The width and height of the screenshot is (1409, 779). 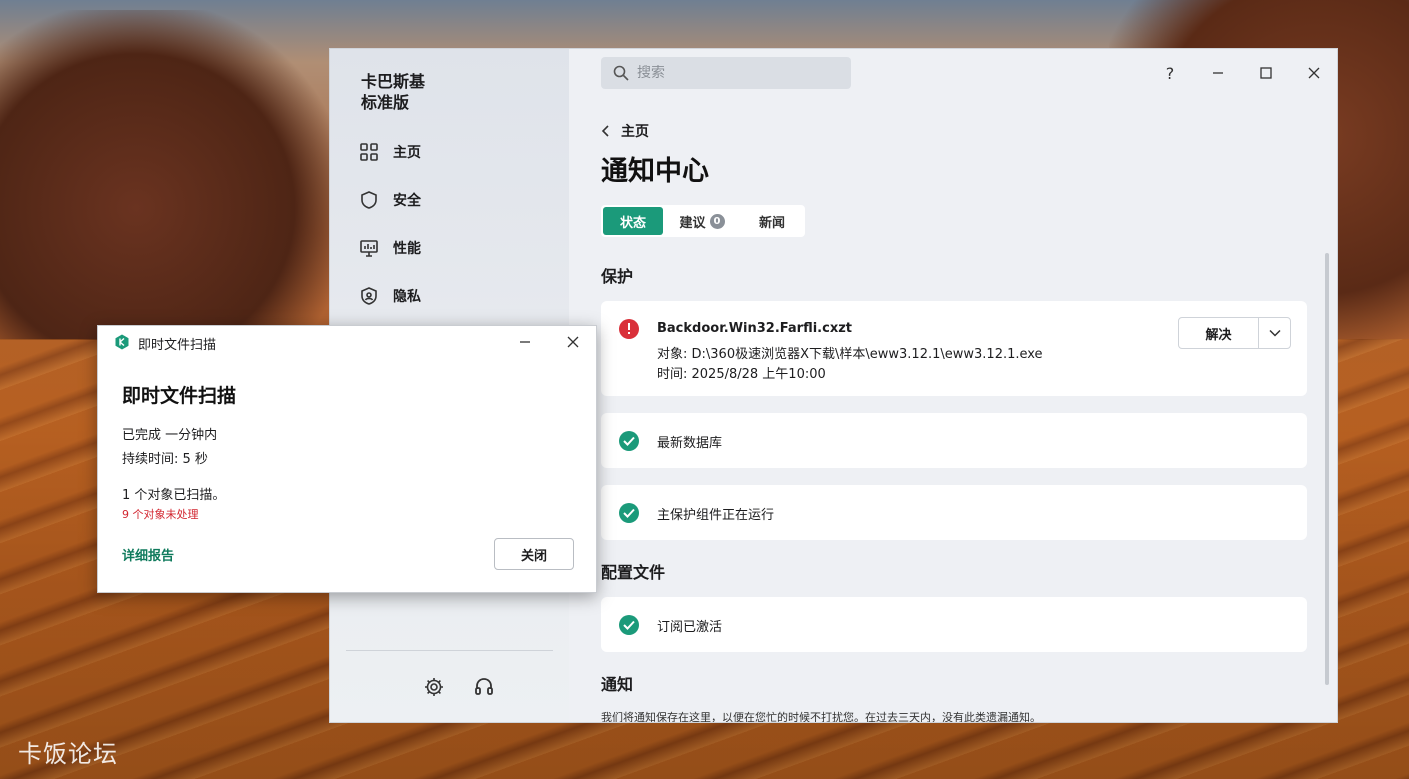 I want to click on tab-suggestions: 建议 0, so click(x=702, y=221).